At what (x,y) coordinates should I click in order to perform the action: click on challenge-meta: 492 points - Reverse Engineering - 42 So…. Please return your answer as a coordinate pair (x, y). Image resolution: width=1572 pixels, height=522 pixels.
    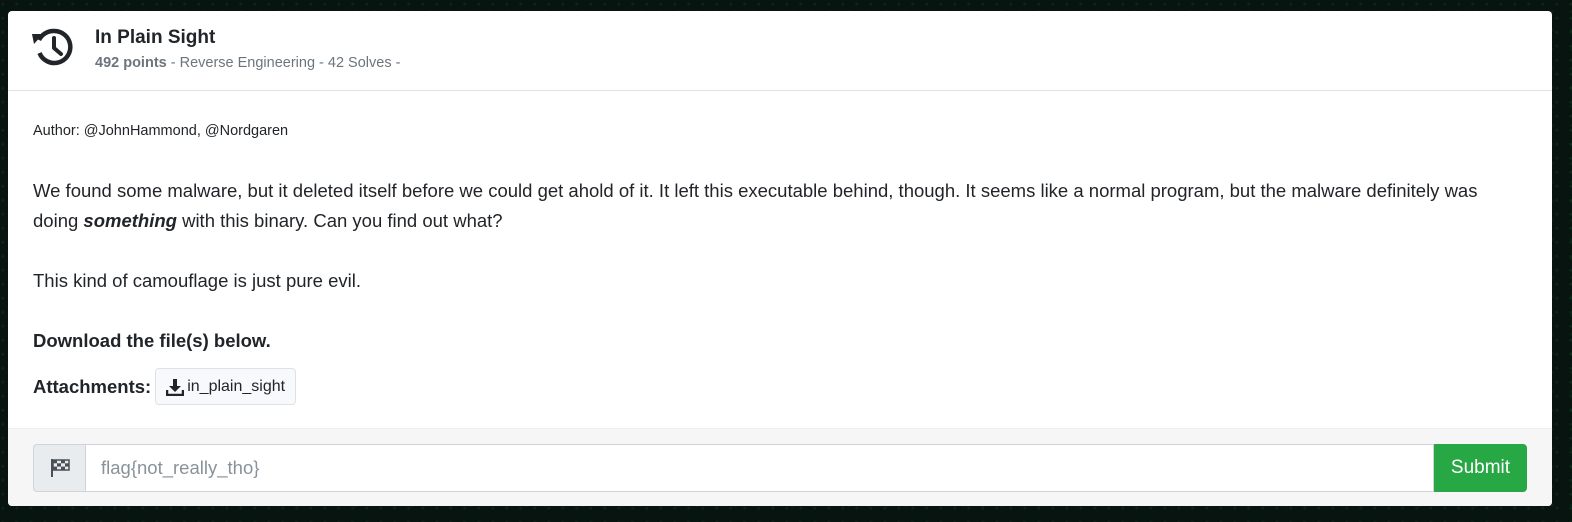
    Looking at the image, I should click on (247, 63).